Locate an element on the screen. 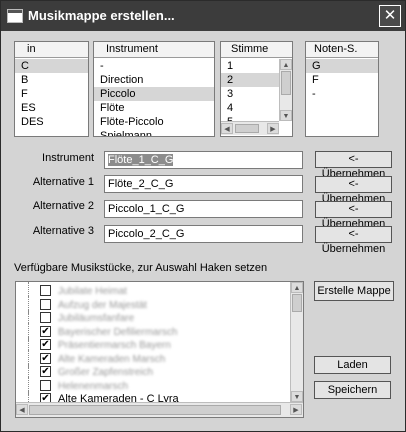  apply-alternative-3-button: <- Übernehmen is located at coordinates (353, 240).